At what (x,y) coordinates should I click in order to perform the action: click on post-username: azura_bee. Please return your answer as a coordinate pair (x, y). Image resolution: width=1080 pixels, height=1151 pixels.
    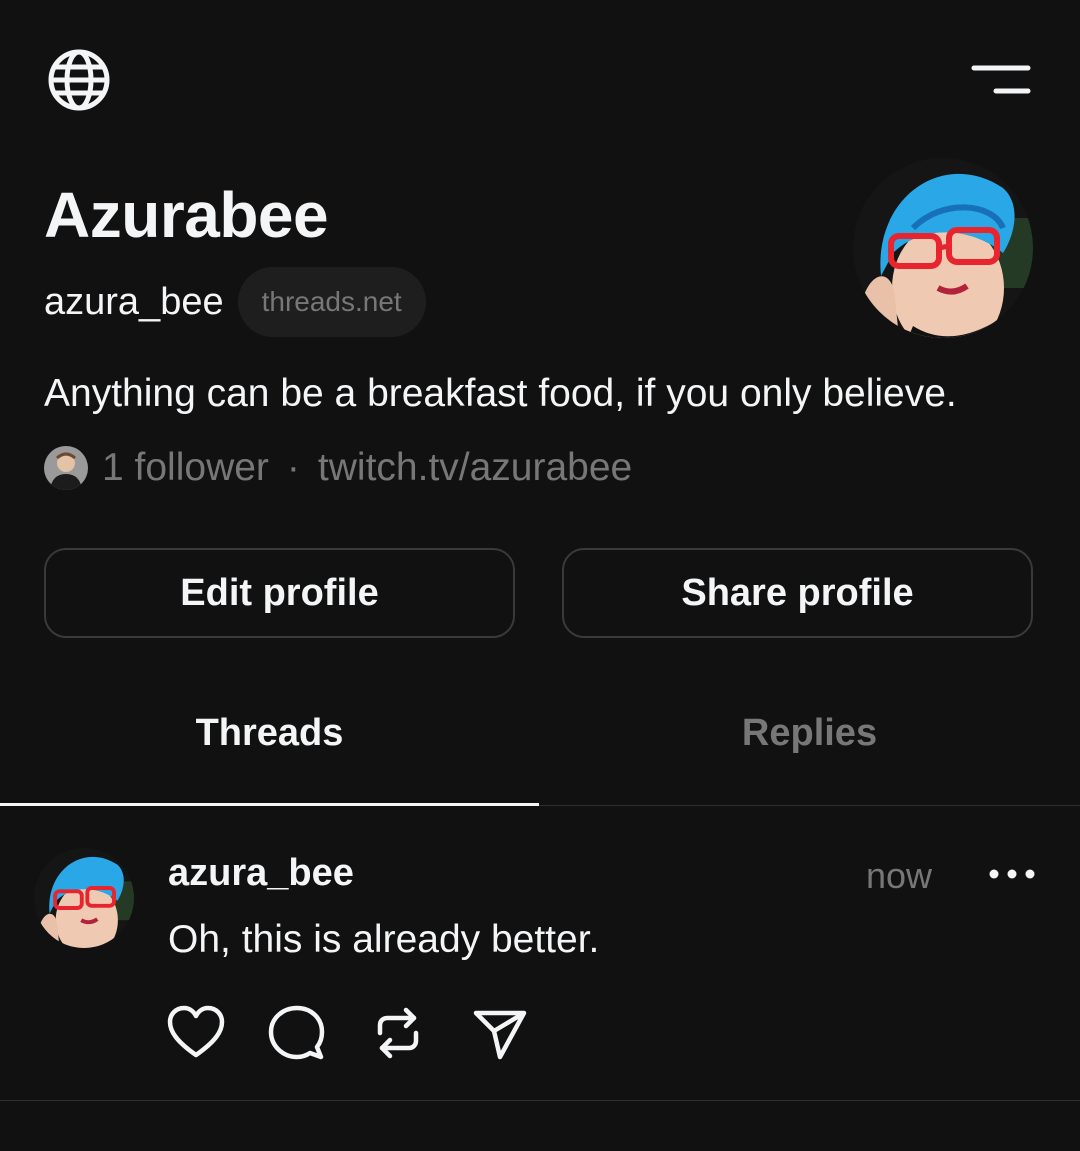
    Looking at the image, I should click on (261, 873).